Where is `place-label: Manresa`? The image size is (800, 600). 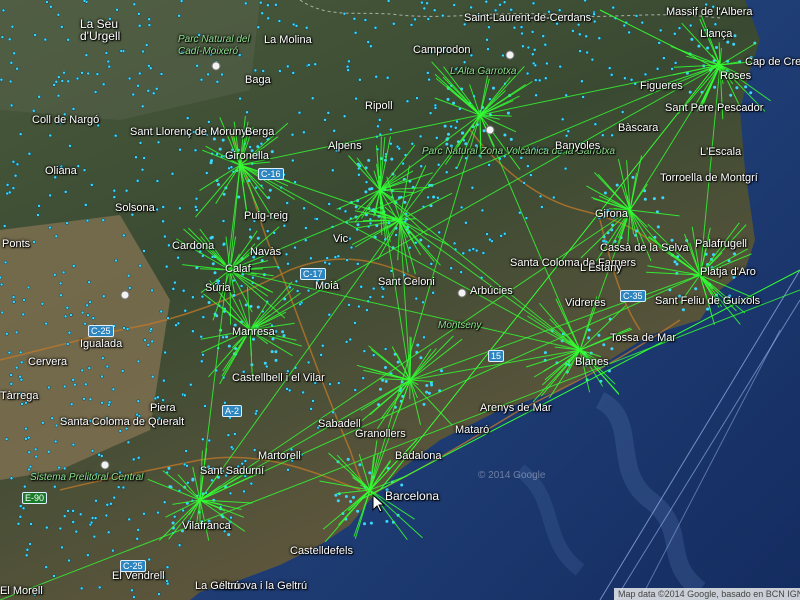
place-label: Manresa is located at coordinates (253, 332).